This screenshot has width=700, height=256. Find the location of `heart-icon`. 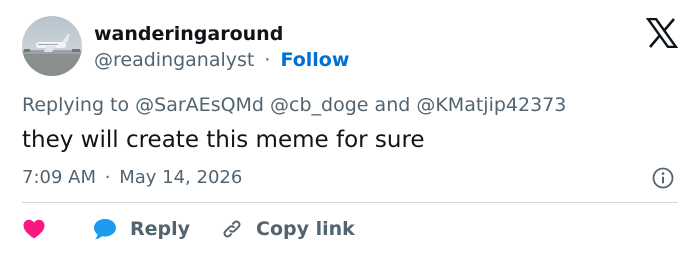

heart-icon is located at coordinates (34, 229).